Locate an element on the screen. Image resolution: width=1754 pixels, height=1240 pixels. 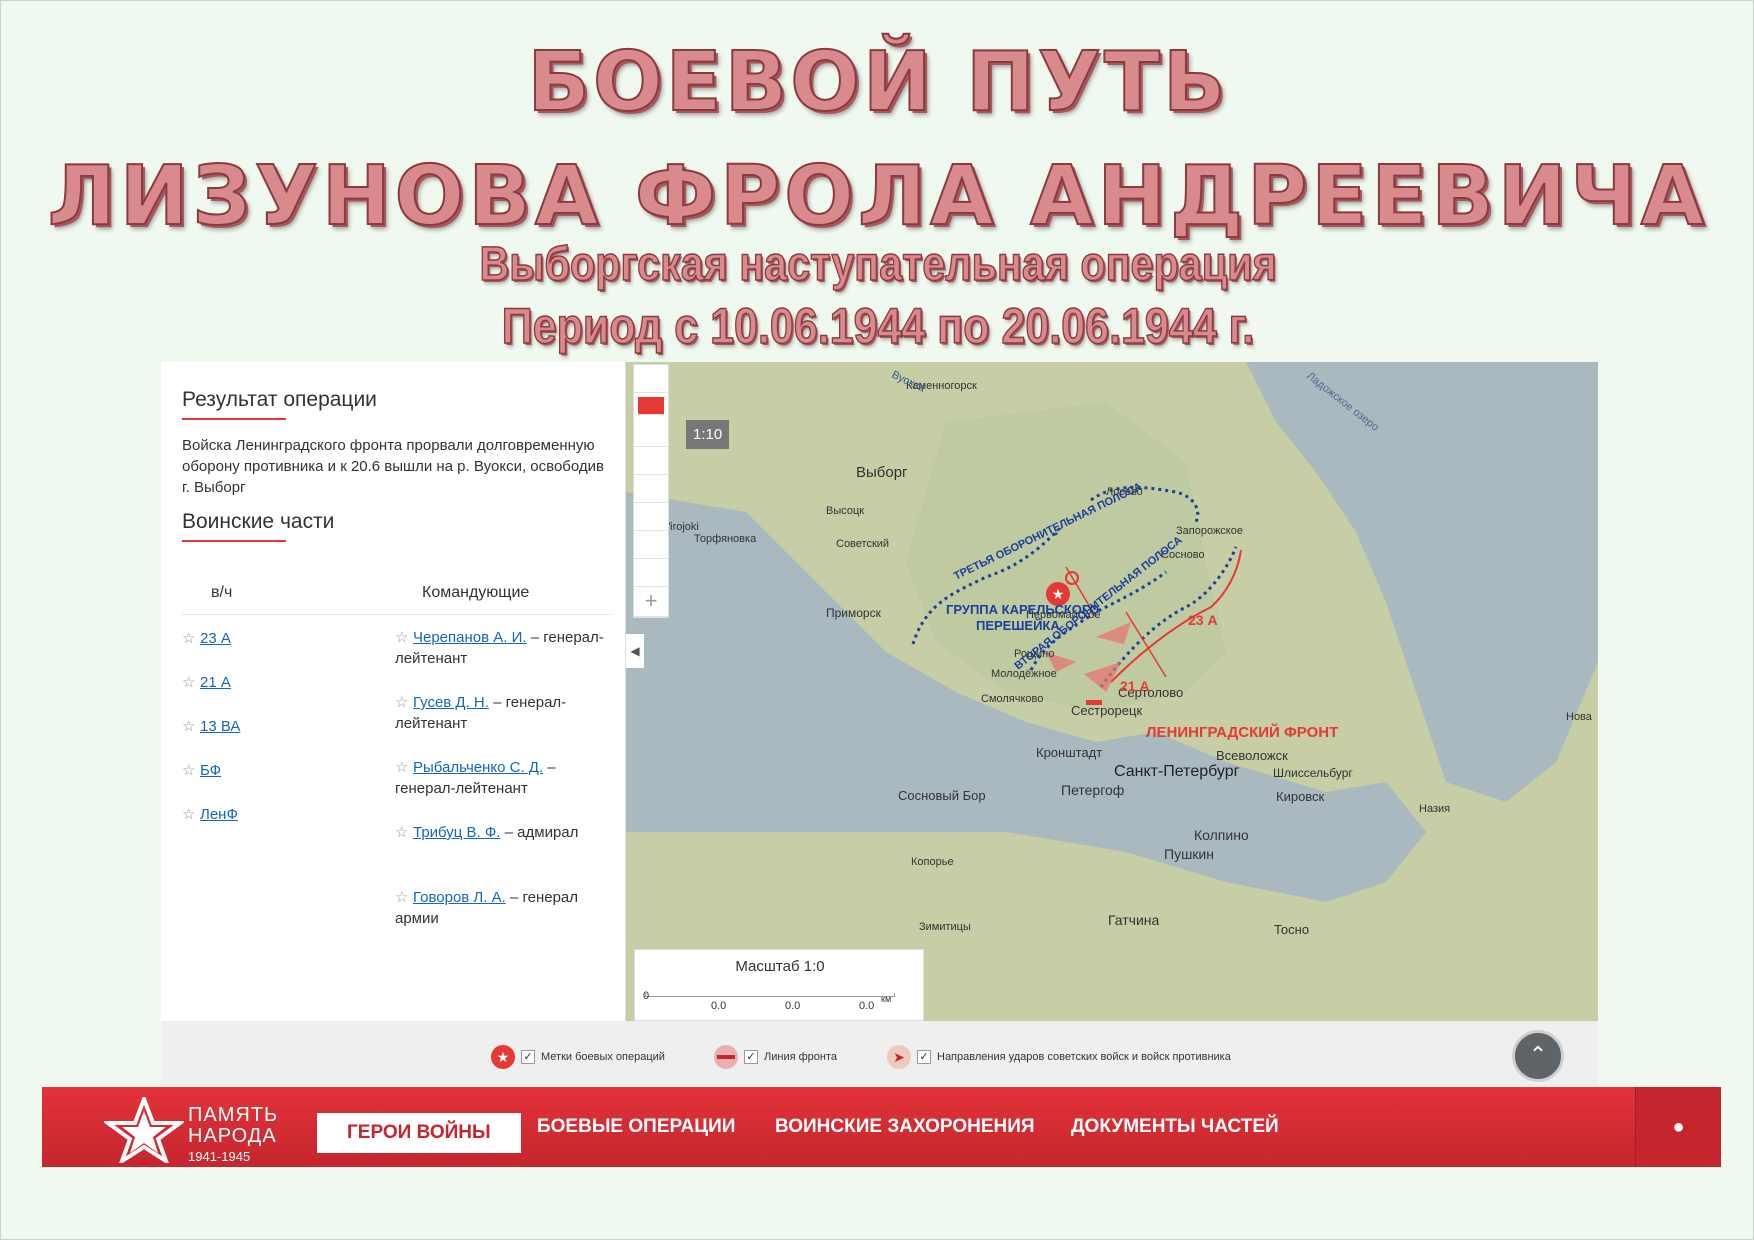
user-icon: ● is located at coordinates (1678, 1127).